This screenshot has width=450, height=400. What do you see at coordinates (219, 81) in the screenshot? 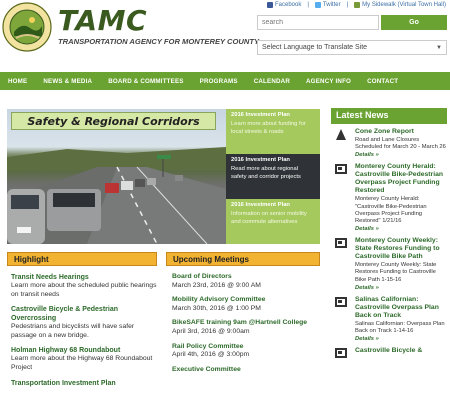
I see `nav-programs: PROGRAMS` at bounding box center [219, 81].